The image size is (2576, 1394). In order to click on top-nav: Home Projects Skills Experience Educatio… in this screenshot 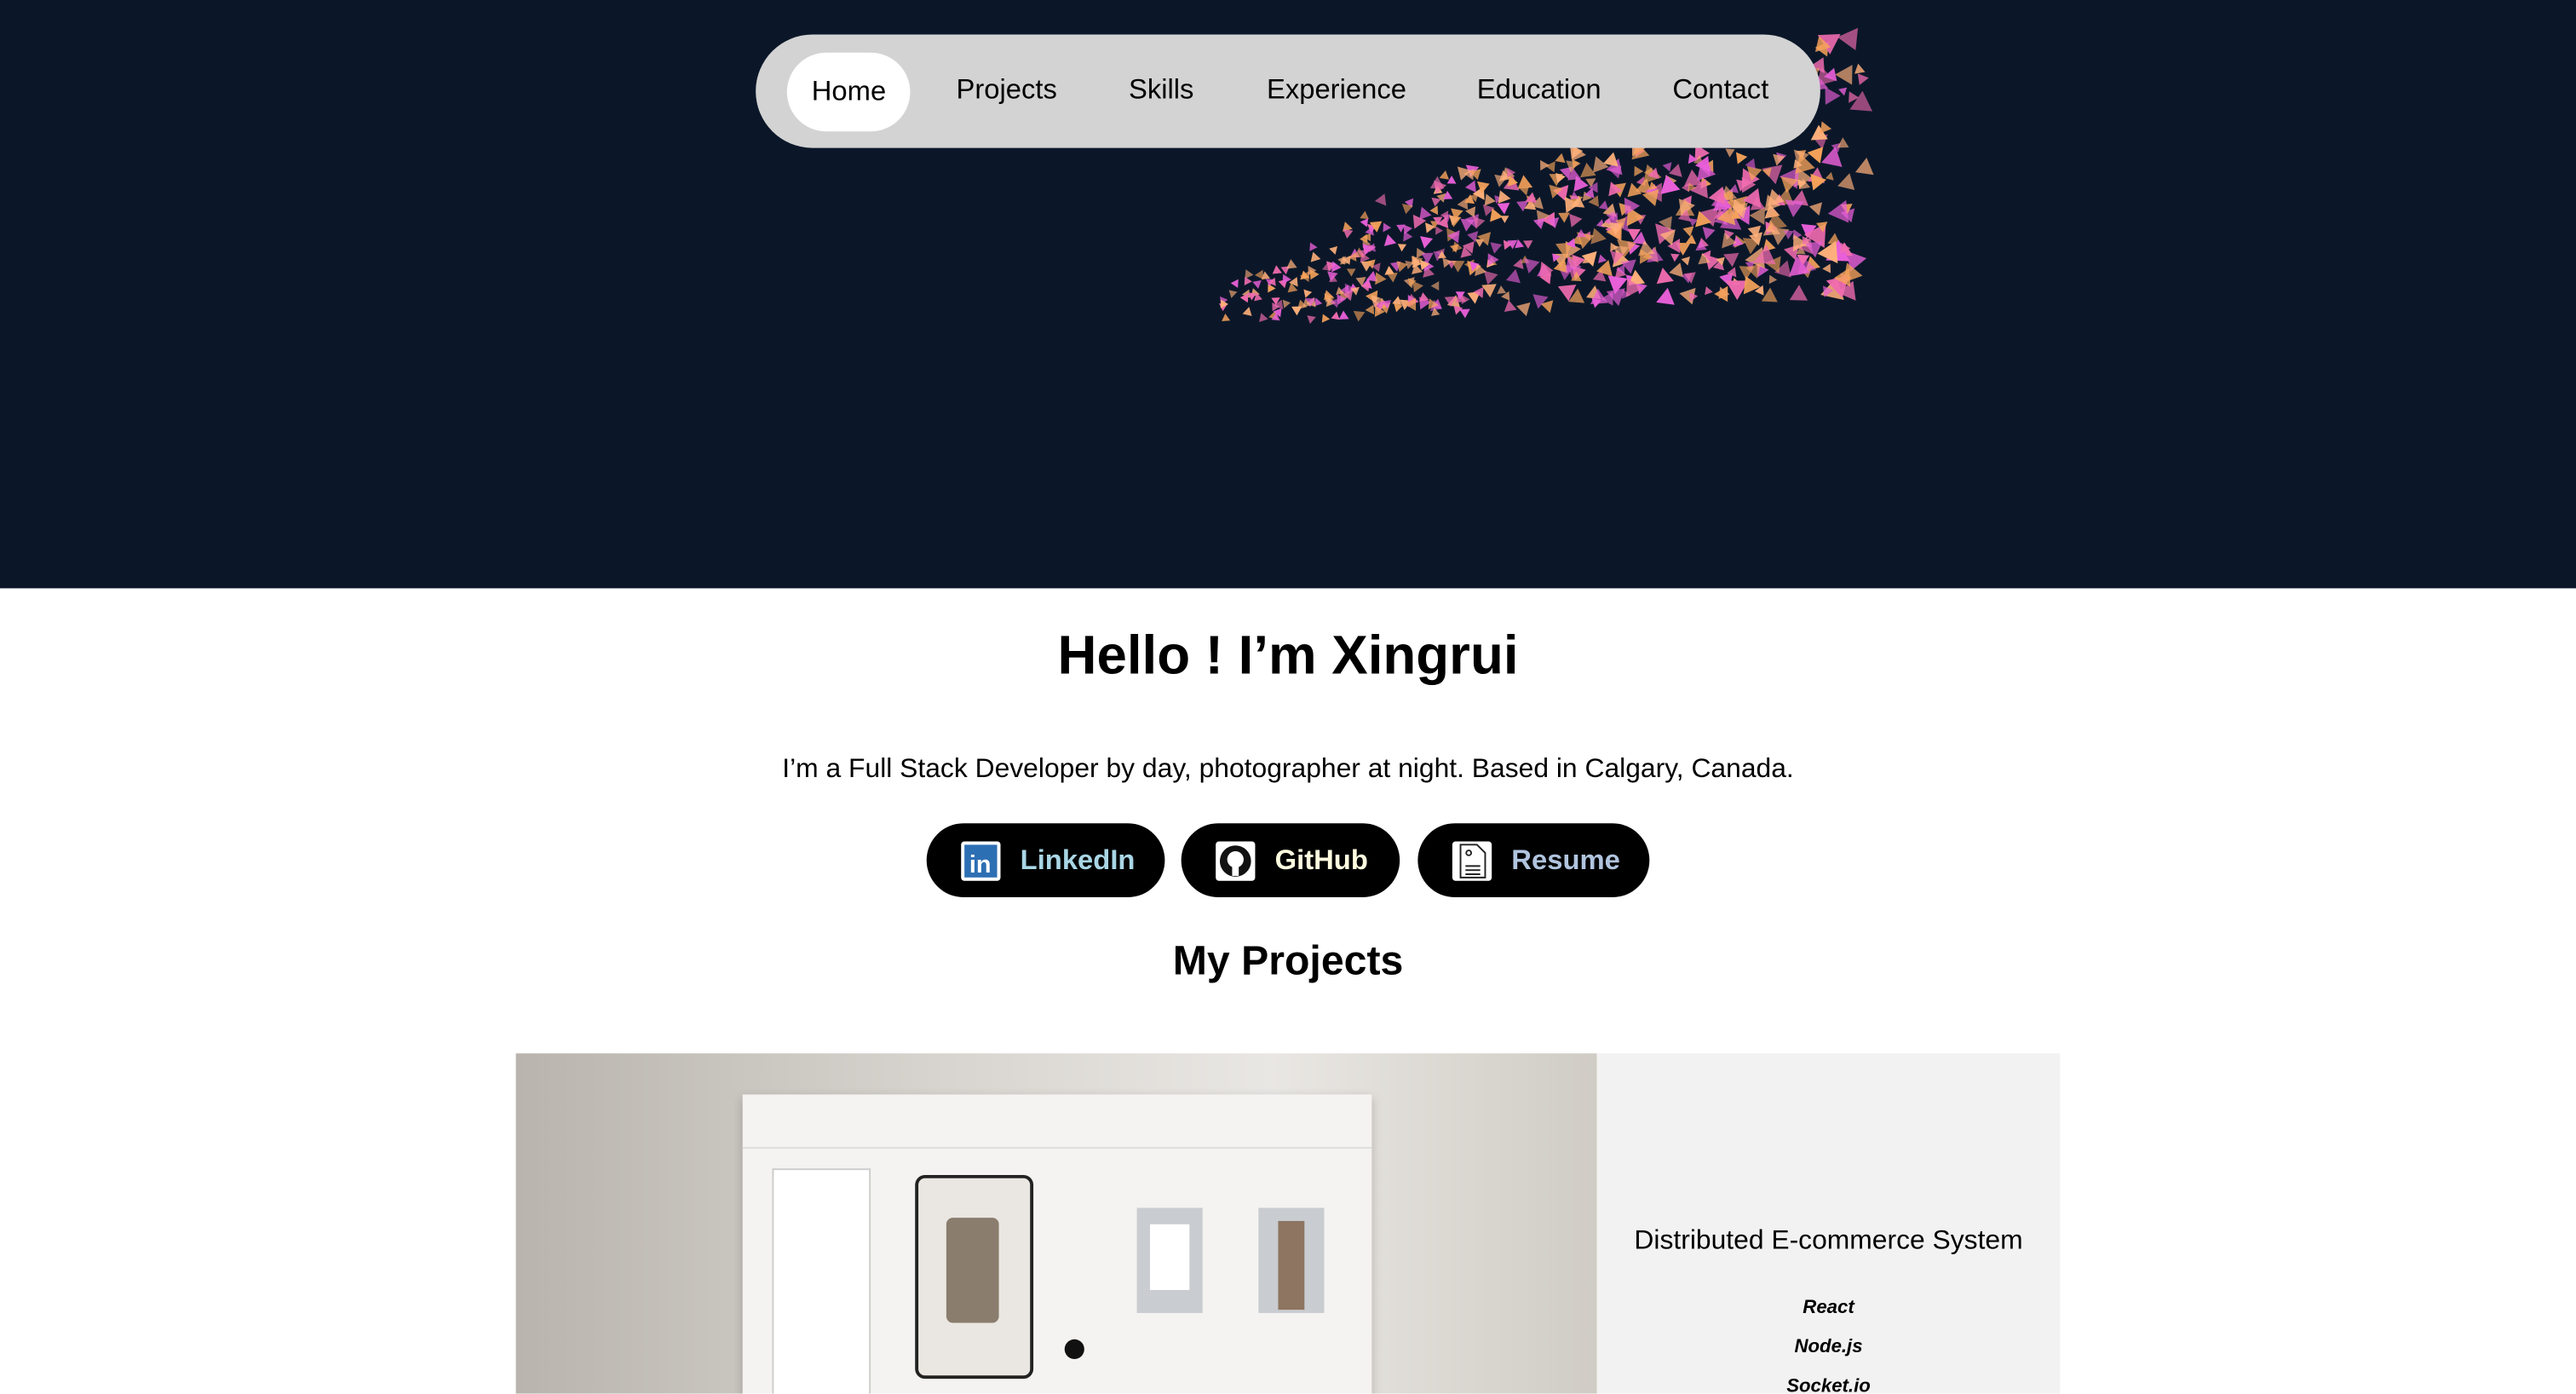, I will do `click(1288, 91)`.